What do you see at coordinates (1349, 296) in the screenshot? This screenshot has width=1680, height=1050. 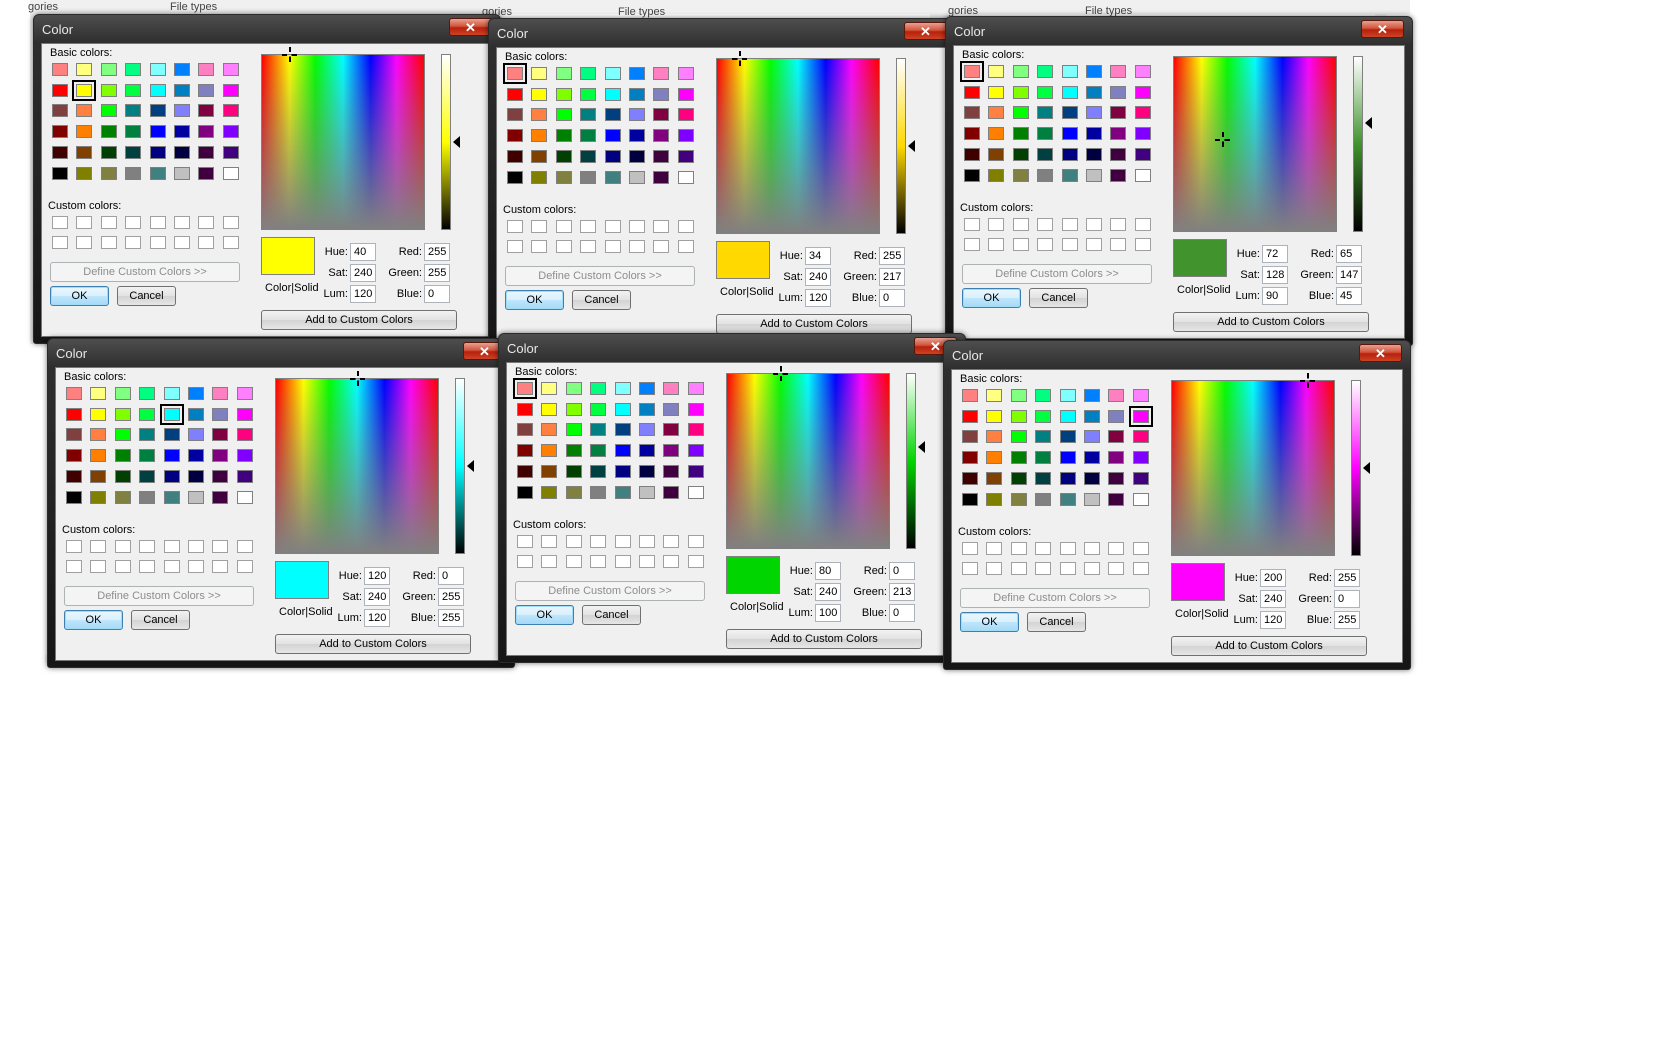 I see `blue-input: 45` at bounding box center [1349, 296].